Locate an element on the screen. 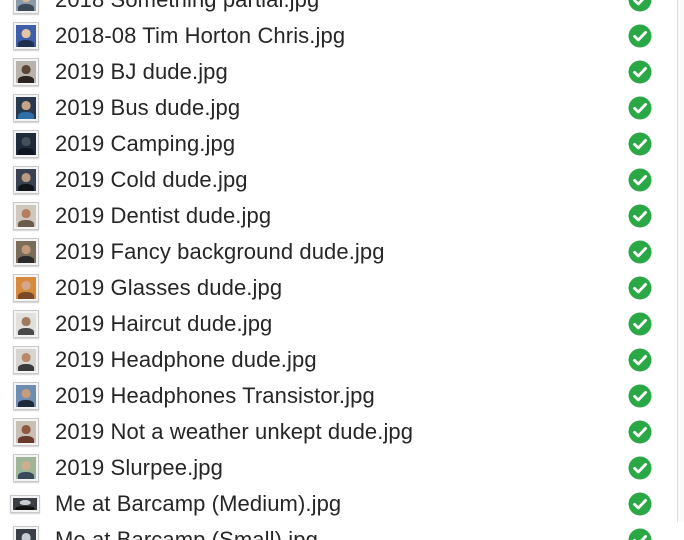  file-row: 2018-08 Tim Horton Chris.jpg is located at coordinates (339, 36).